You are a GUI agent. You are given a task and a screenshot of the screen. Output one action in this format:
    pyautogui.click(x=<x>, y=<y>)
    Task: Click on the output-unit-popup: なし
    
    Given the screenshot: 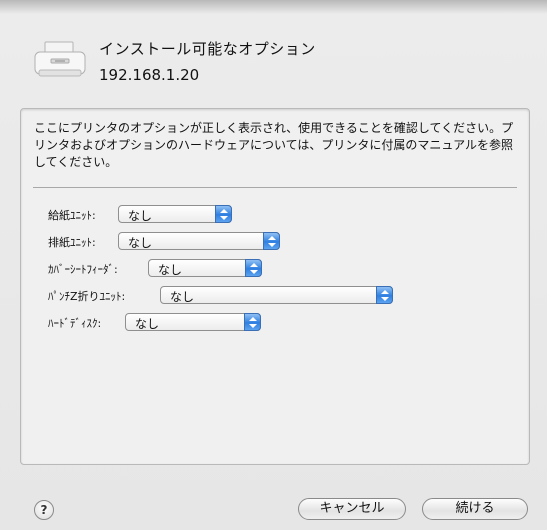 What is the action you would take?
    pyautogui.click(x=199, y=241)
    